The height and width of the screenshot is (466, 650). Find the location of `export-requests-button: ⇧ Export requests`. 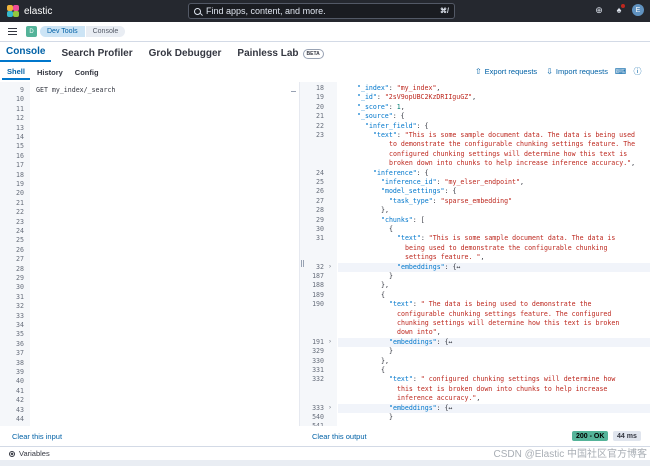

export-requests-button: ⇧ Export requests is located at coordinates (506, 71).